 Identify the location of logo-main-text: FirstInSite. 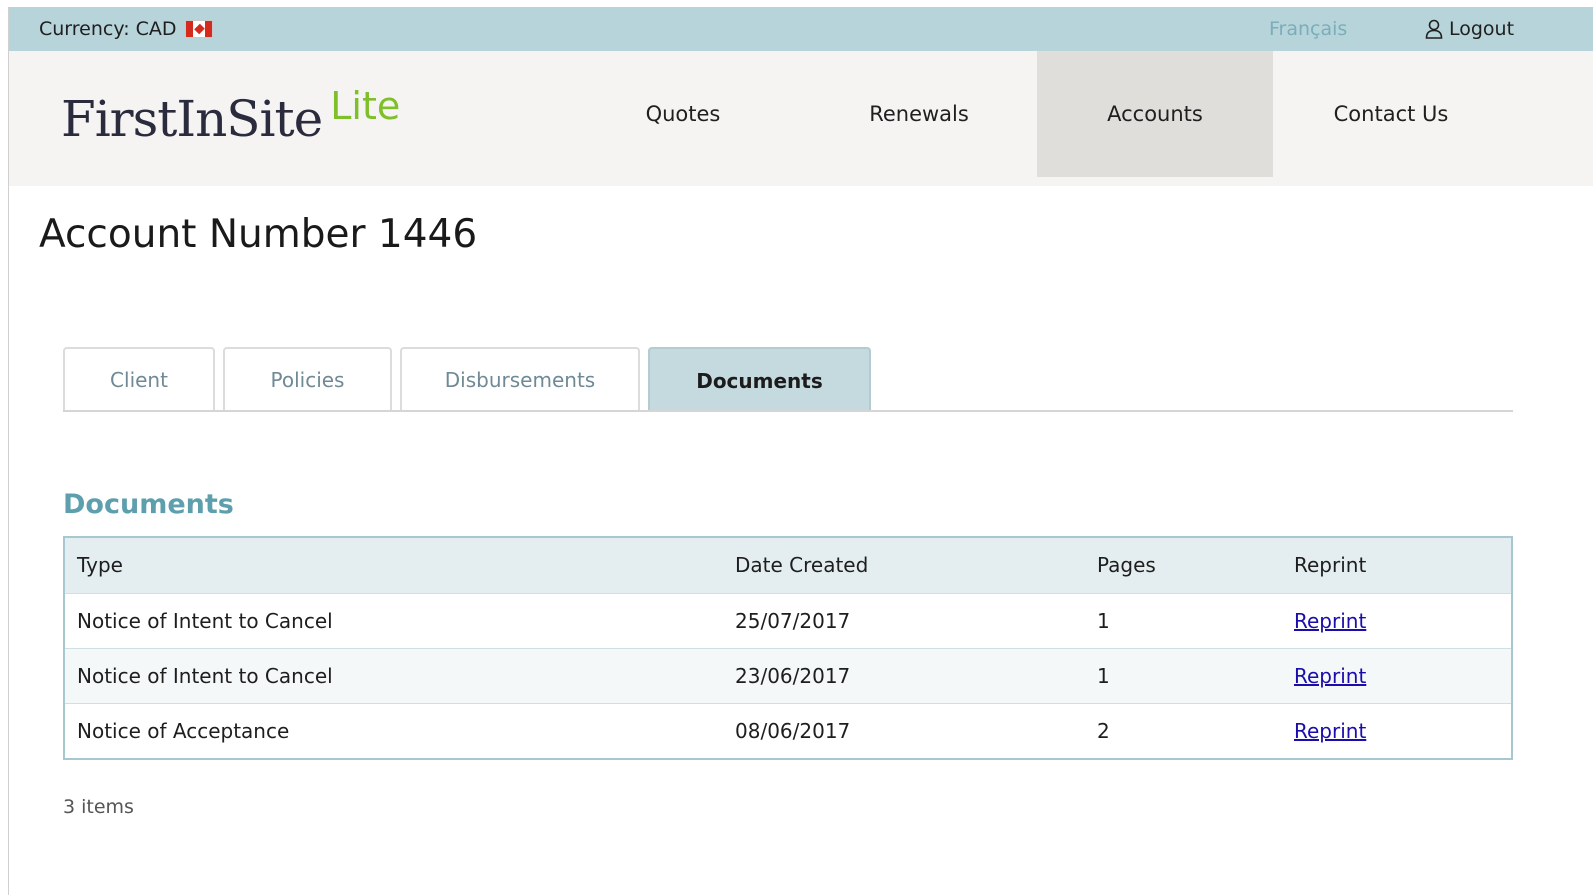
(192, 119).